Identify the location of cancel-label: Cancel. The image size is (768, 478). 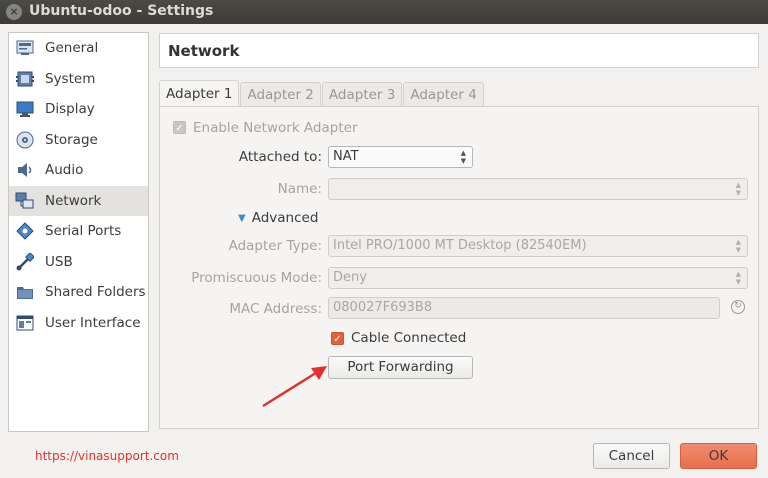
(631, 456).